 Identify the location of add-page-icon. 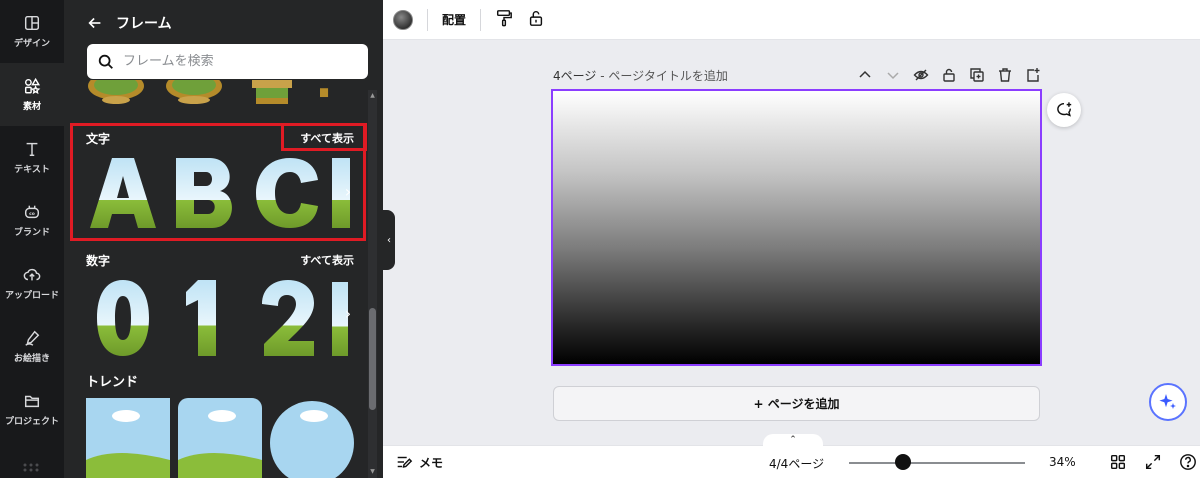
(1033, 75).